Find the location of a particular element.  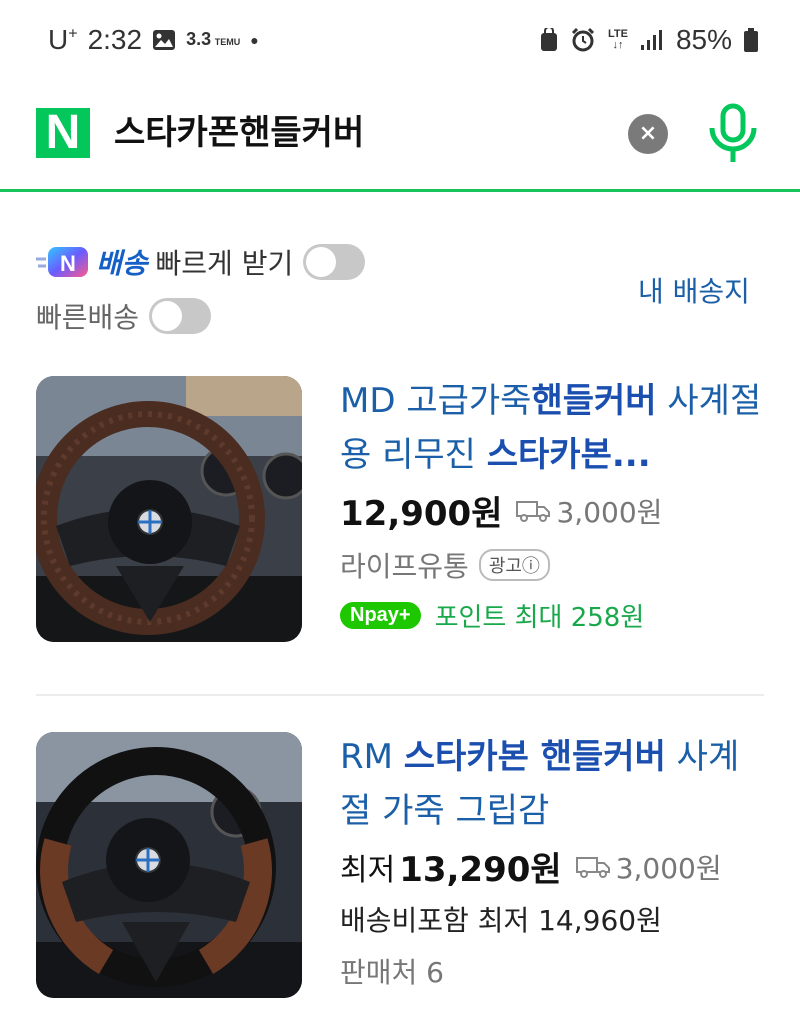

delivery-label: 배송 is located at coordinates (122, 263).